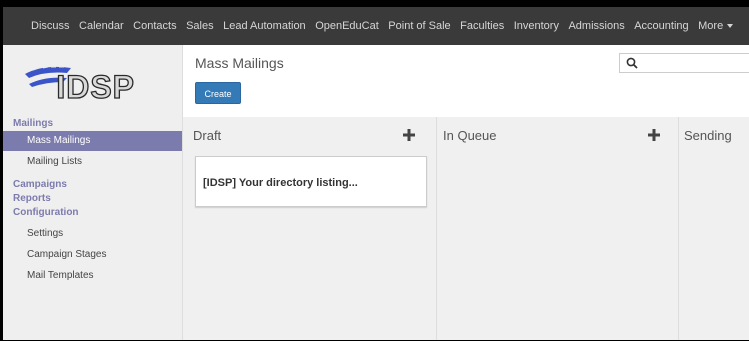 This screenshot has width=749, height=341. Describe the element at coordinates (419, 26) in the screenshot. I see `menu-point-of-sale: Point of Sale` at that location.